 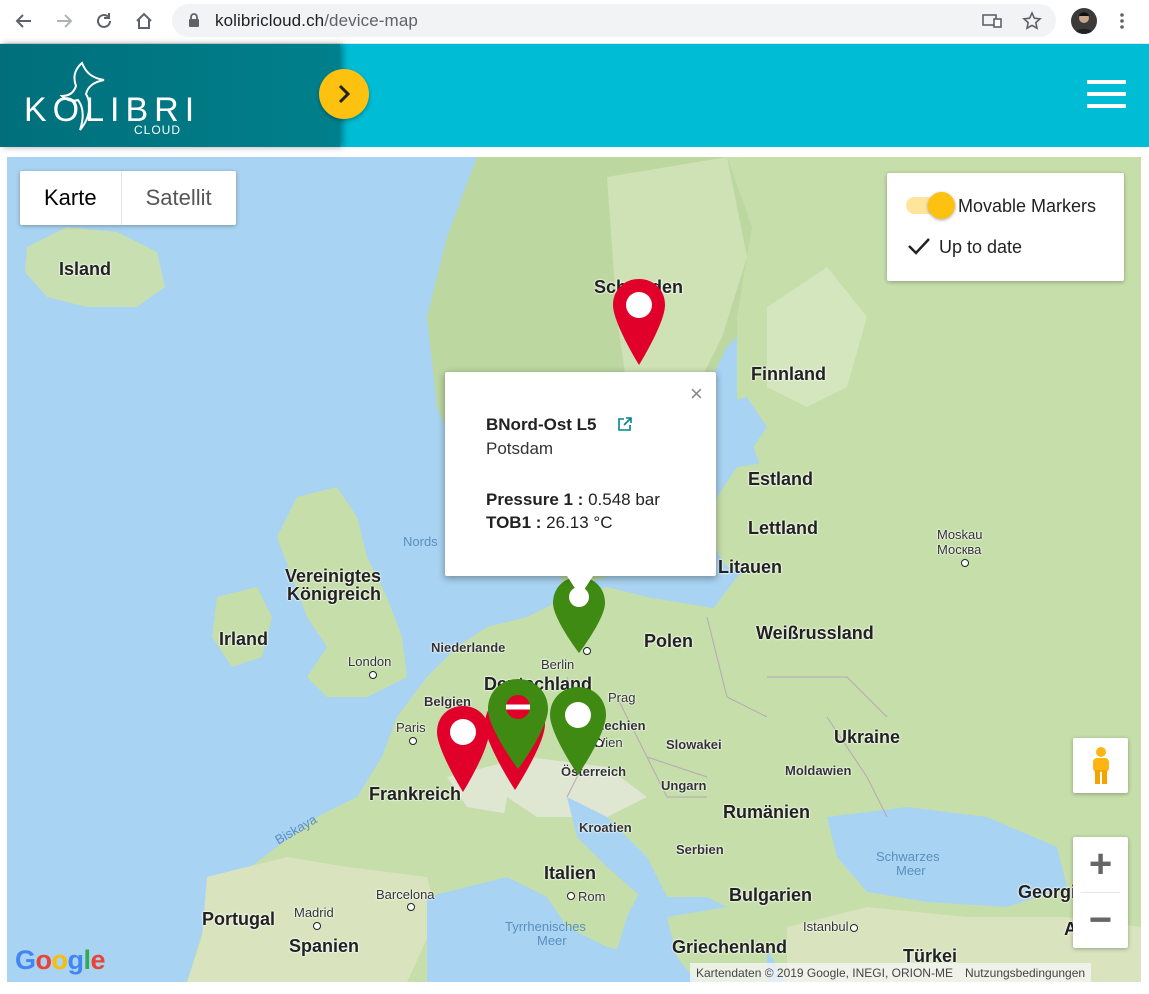 What do you see at coordinates (541, 424) in the screenshot?
I see `device-name: BNord-Ost L5` at bounding box center [541, 424].